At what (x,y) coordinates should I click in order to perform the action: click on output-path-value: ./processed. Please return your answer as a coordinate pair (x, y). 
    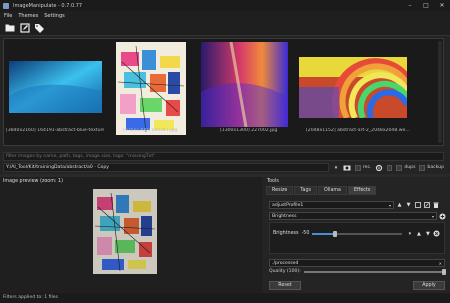
    Looking at the image, I should click on (285, 263).